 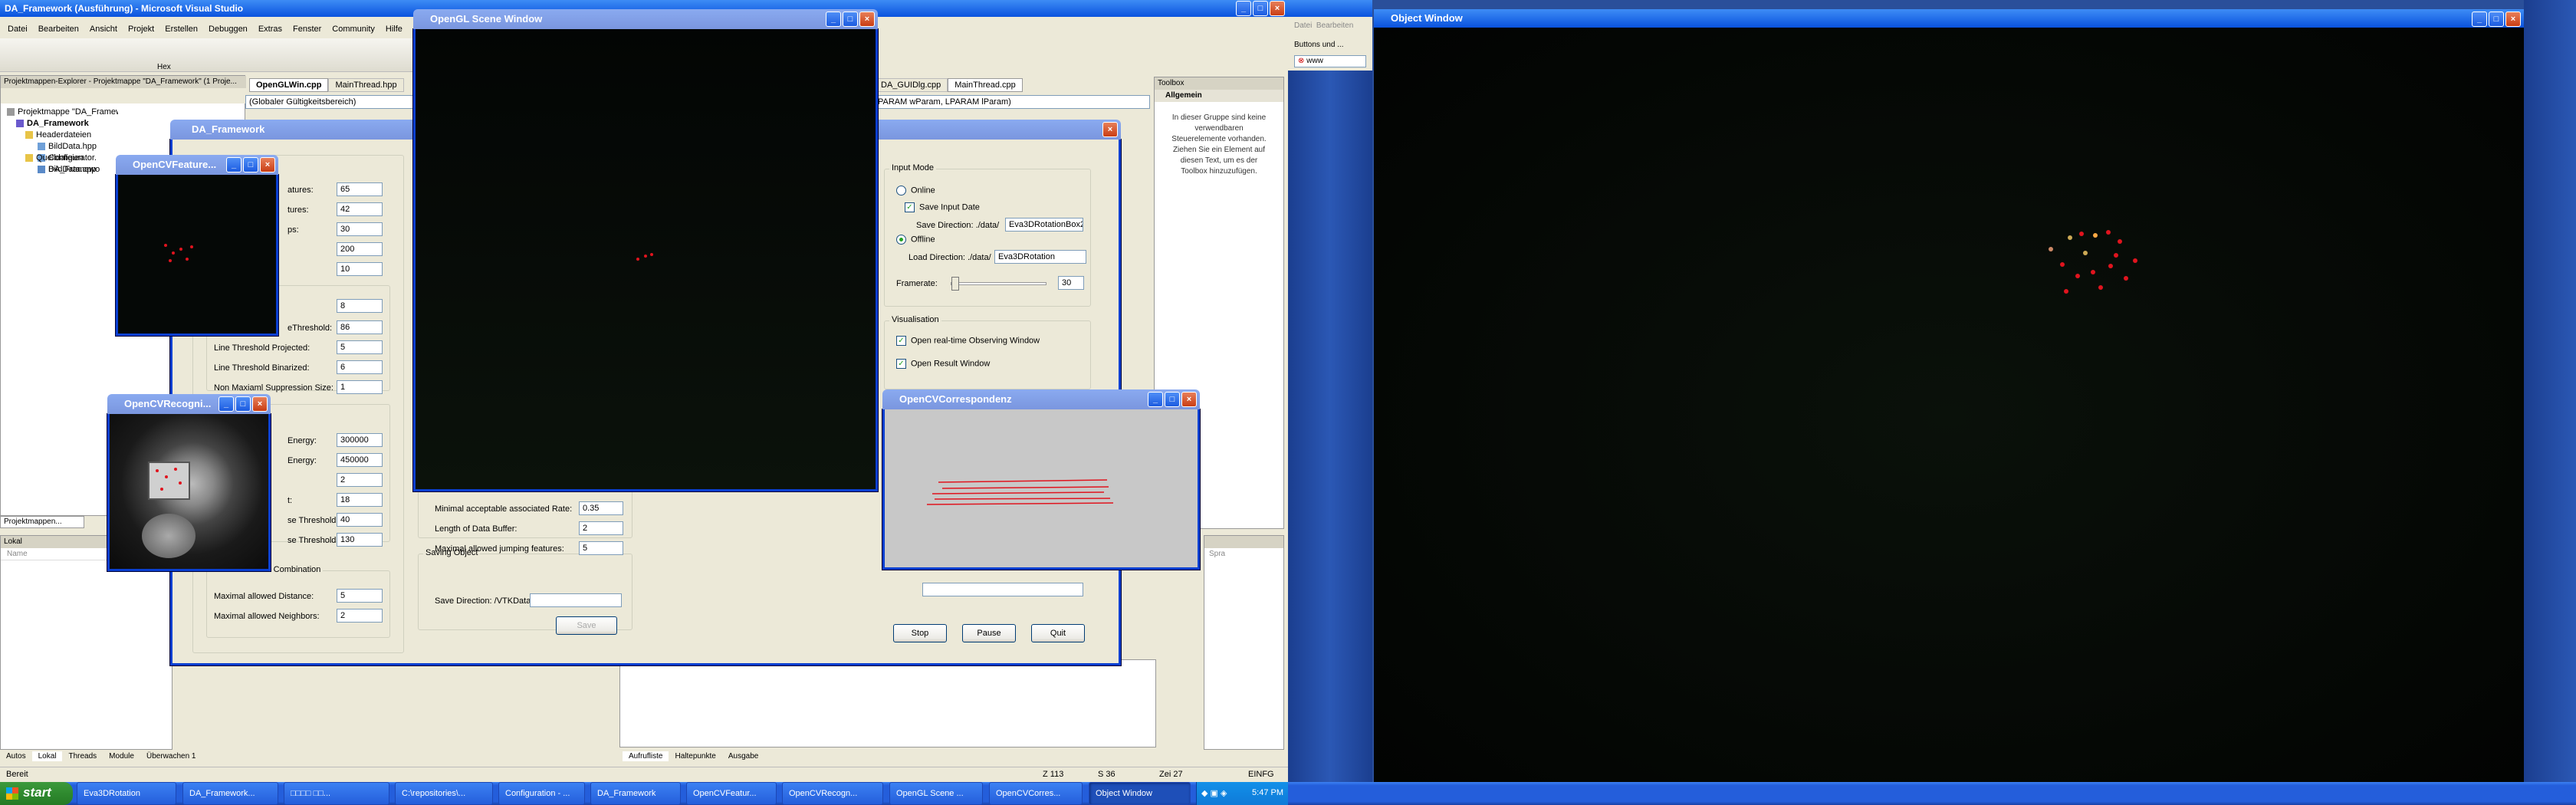 I want to click on line-threshold-projected-input: 5, so click(x=360, y=347).